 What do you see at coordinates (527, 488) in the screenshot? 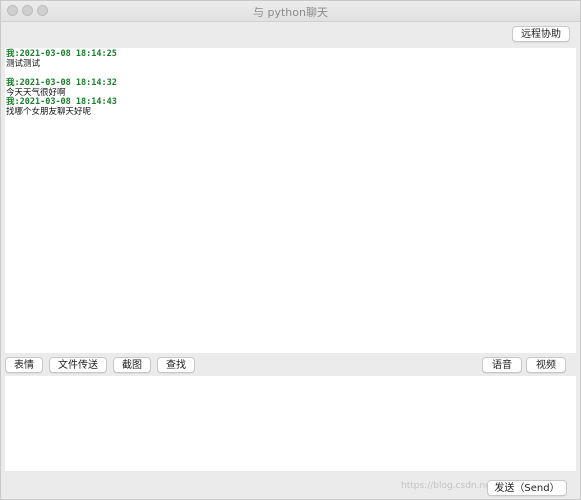
I see `send-button: 发送（Send）` at bounding box center [527, 488].